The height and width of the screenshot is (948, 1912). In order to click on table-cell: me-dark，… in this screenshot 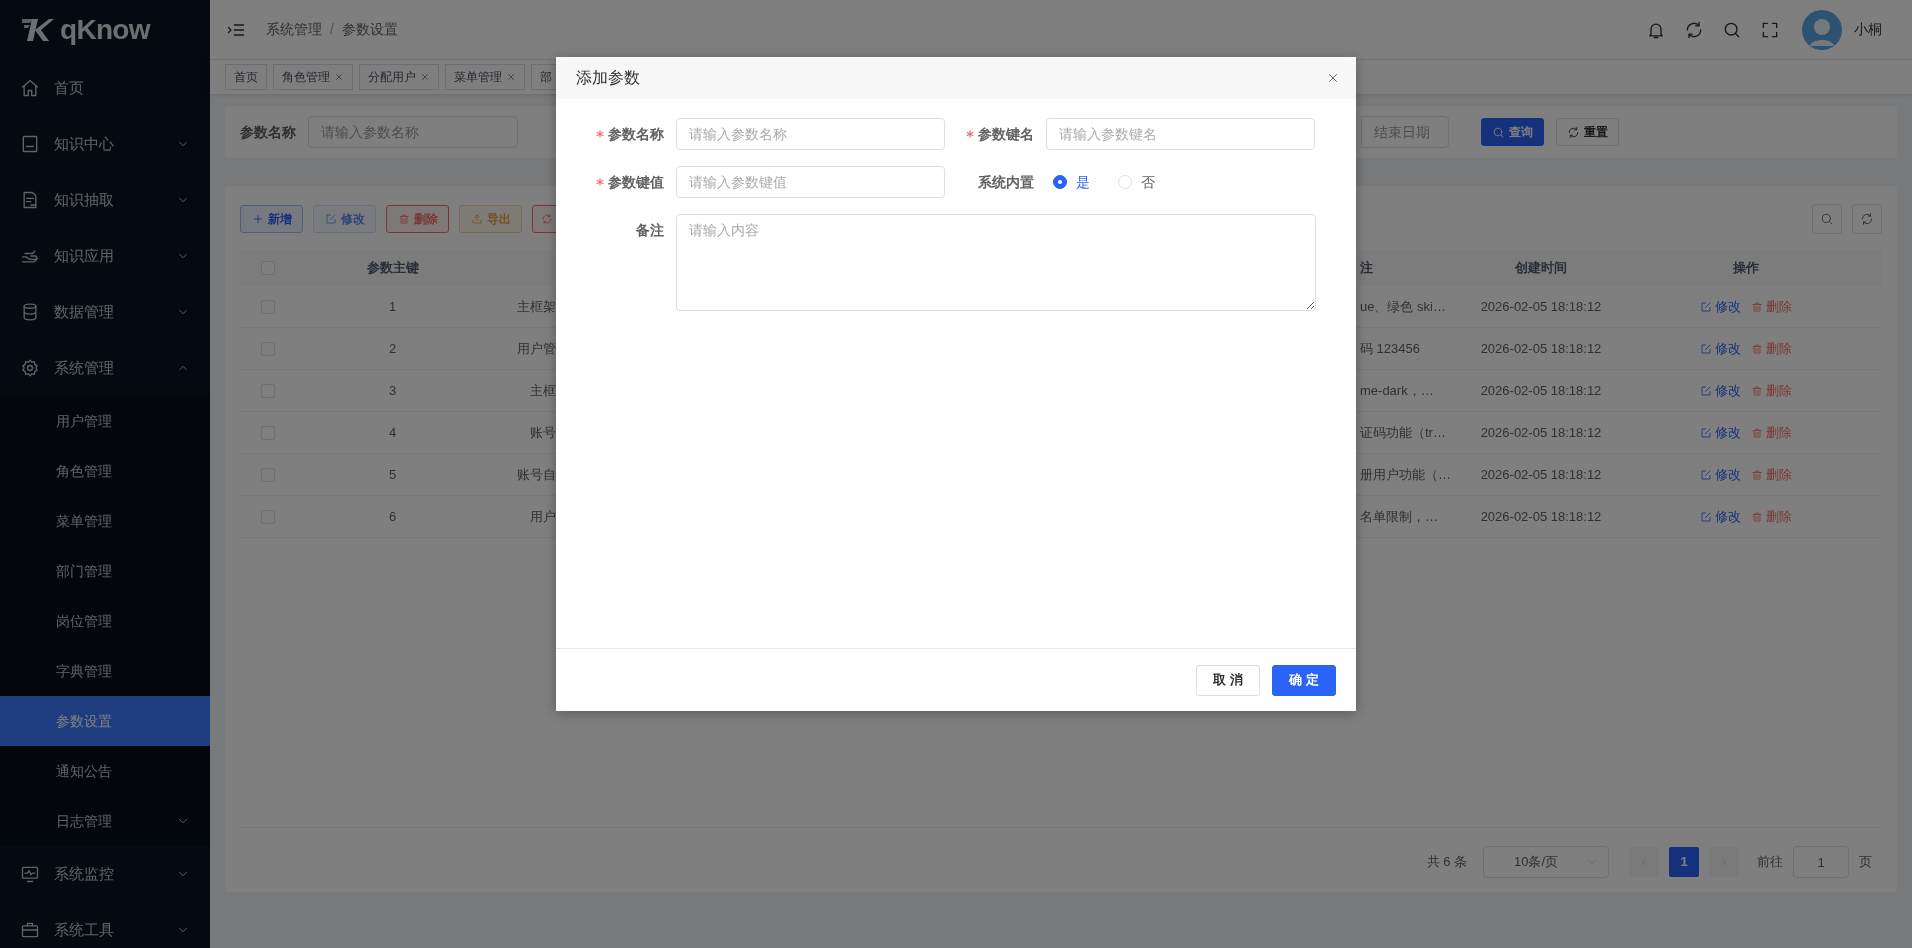, I will do `click(1397, 390)`.